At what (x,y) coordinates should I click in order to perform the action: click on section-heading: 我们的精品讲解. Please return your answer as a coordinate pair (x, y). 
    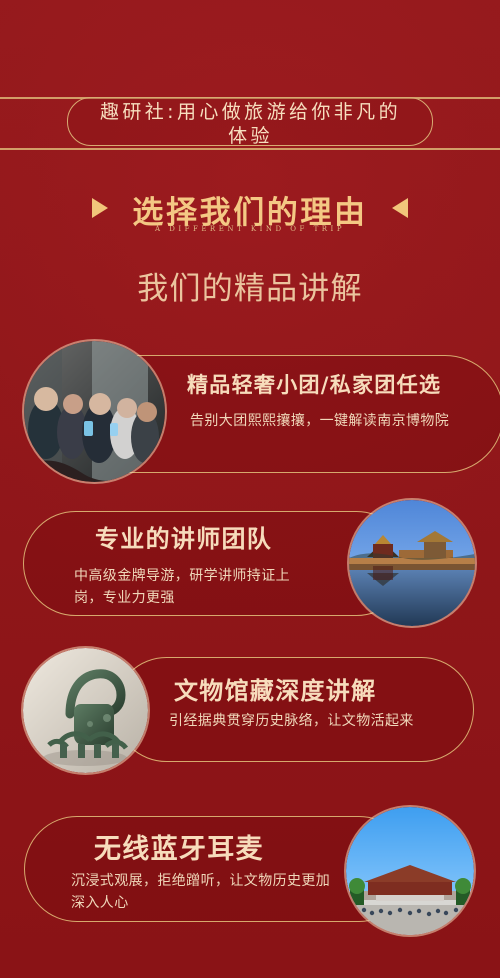
    Looking at the image, I should click on (250, 289).